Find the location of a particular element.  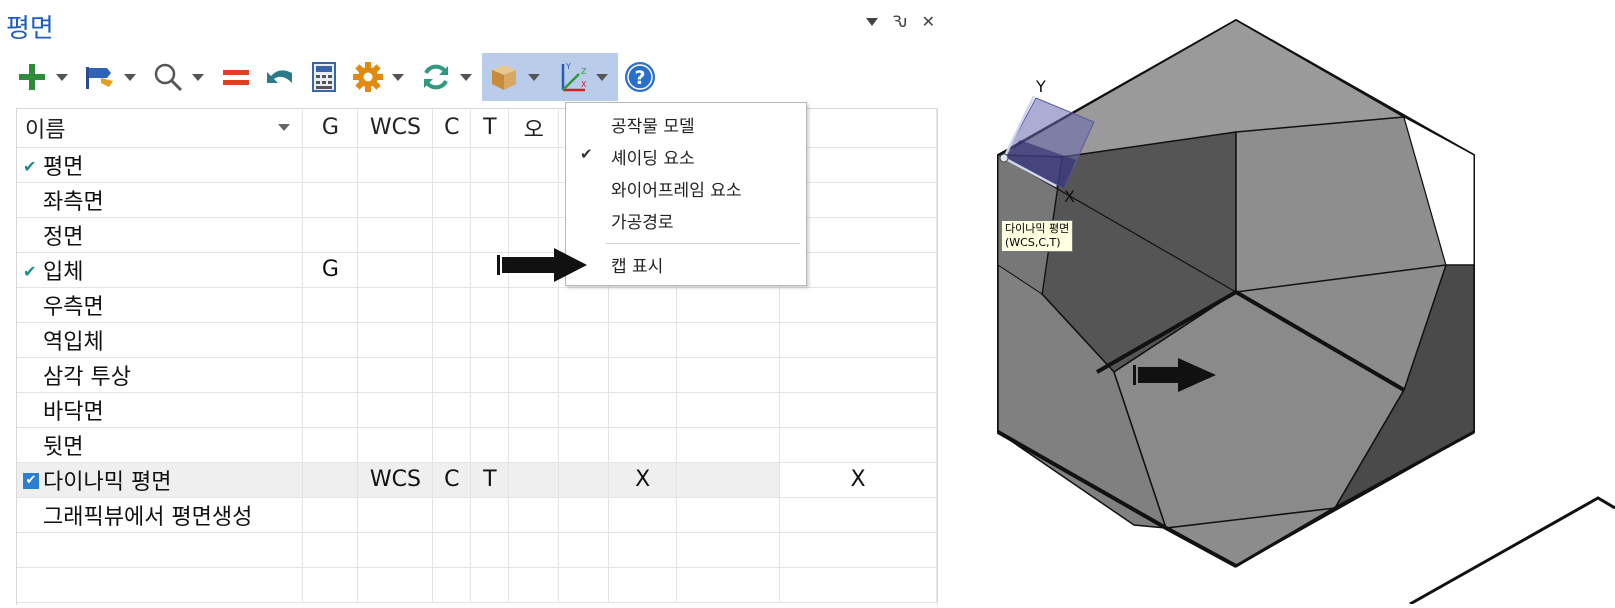

column-header-t: T is located at coordinates (490, 128).